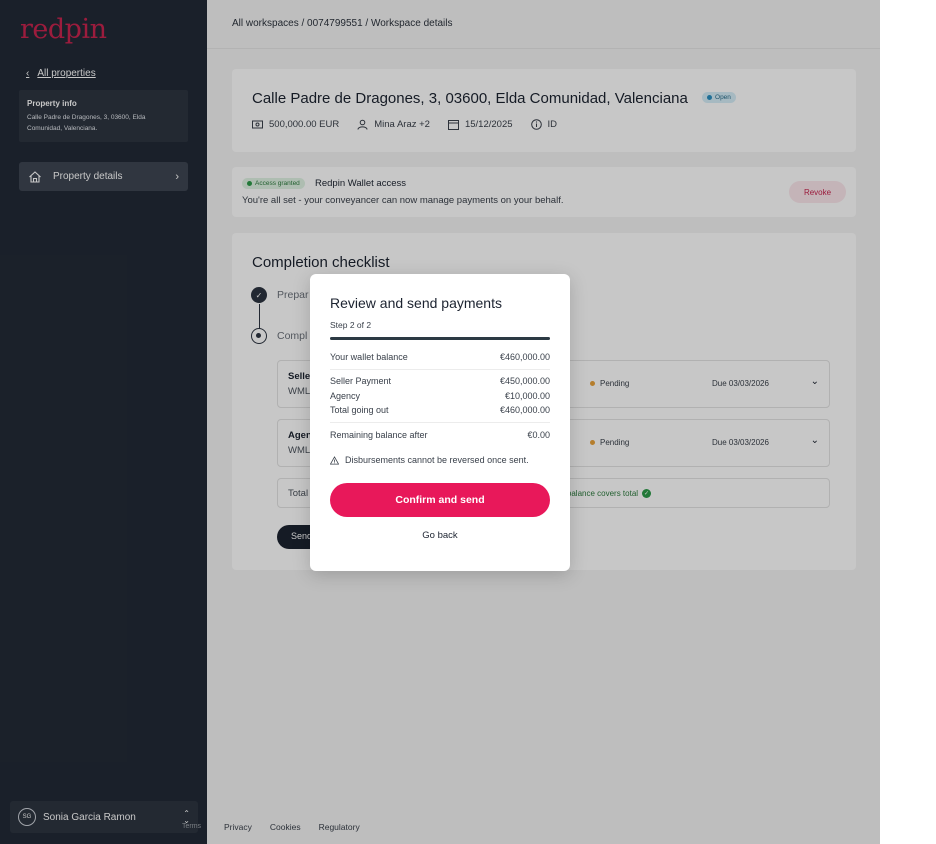 Image resolution: width=936 pixels, height=844 pixels. Describe the element at coordinates (351, 325) in the screenshot. I see `modal-step: Step 2 of 2` at that location.